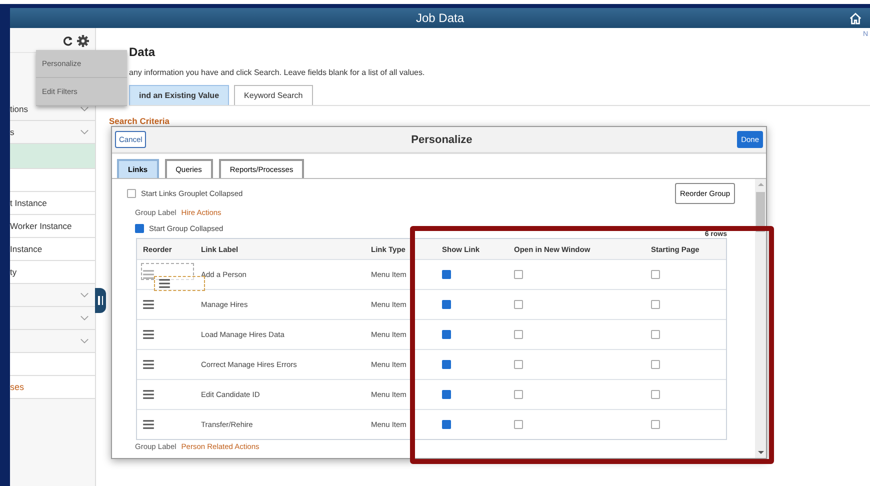  What do you see at coordinates (52, 272) in the screenshot?
I see `sidebar-item: ty` at bounding box center [52, 272].